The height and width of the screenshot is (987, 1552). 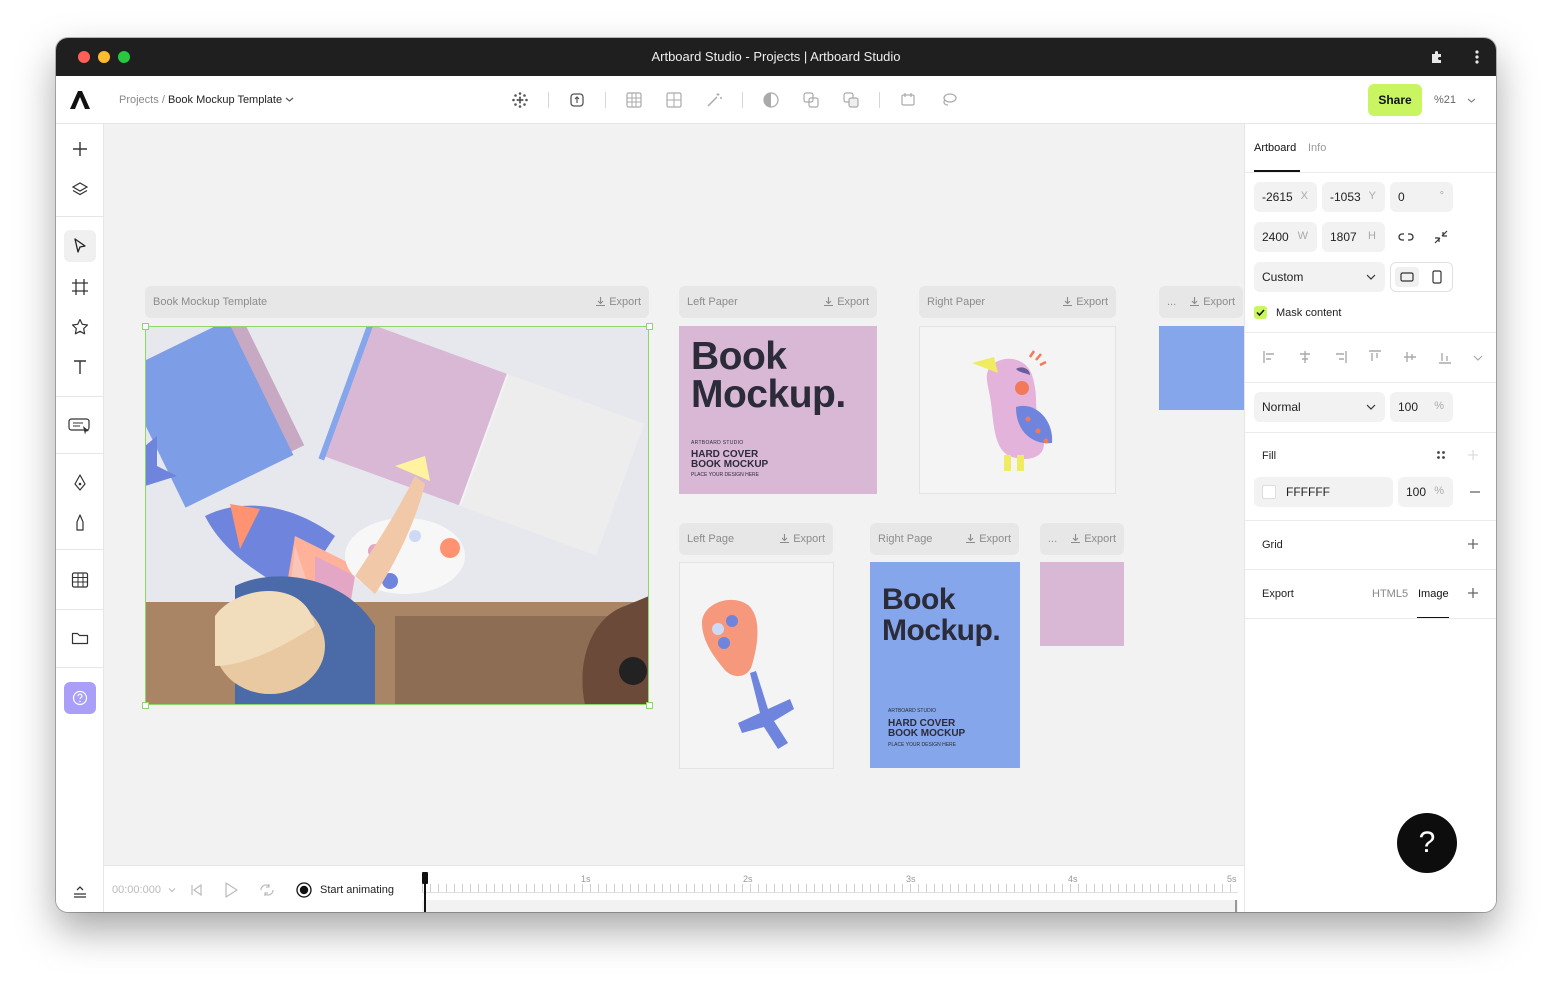 I want to click on timeline-end-marker, so click(x=1236, y=906).